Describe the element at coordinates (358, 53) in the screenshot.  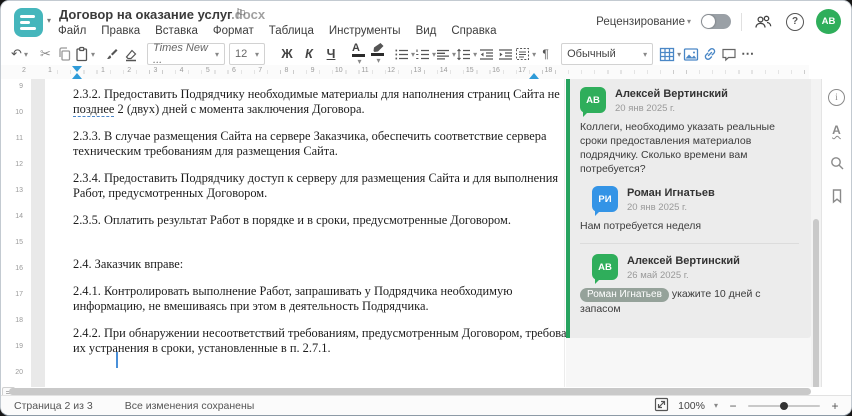
I see `font-color-button: А` at that location.